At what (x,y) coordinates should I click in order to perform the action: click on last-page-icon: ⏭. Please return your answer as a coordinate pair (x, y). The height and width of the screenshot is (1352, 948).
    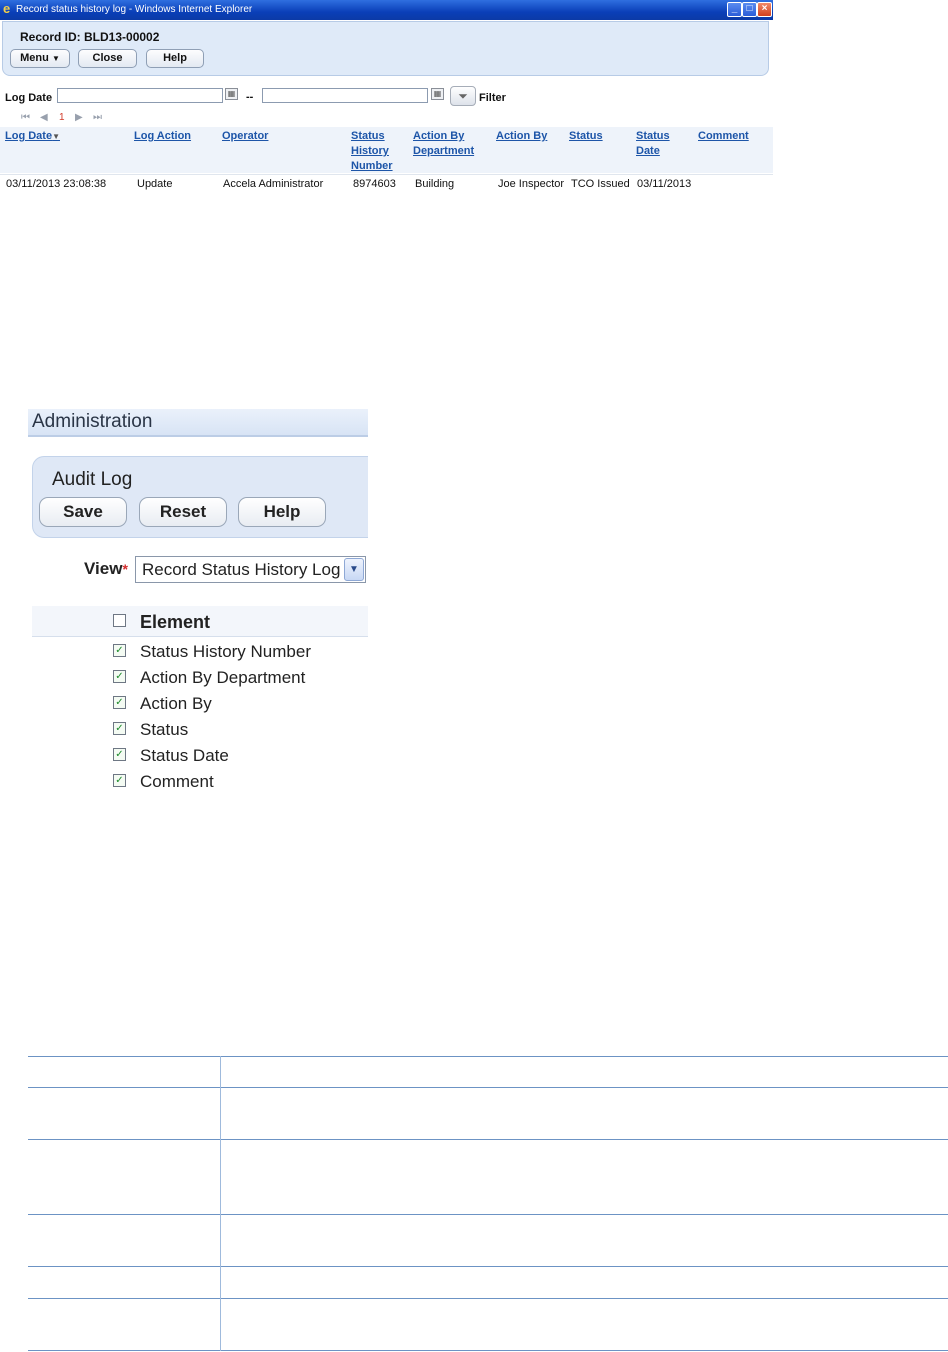
    Looking at the image, I should click on (97, 118).